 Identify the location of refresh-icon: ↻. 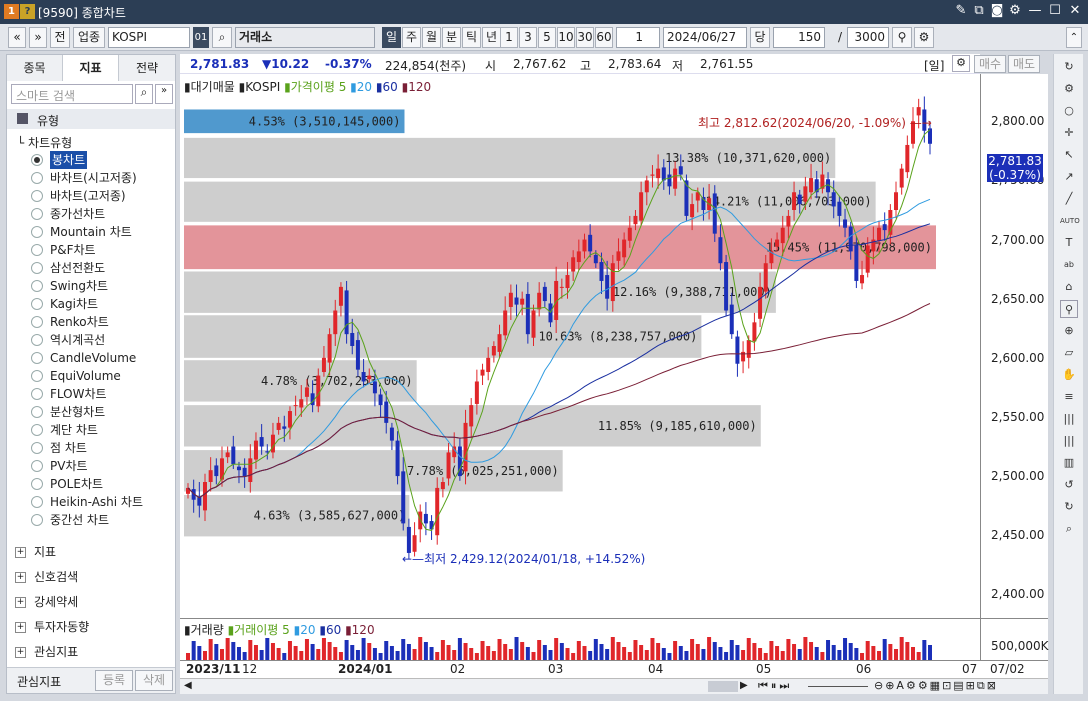
(1069, 67).